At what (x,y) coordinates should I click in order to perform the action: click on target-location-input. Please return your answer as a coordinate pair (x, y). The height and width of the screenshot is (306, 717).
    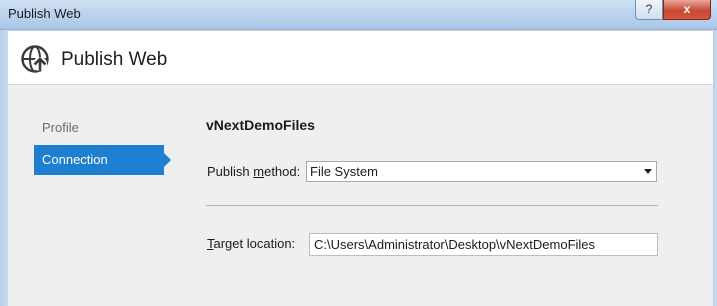
    Looking at the image, I should click on (483, 244).